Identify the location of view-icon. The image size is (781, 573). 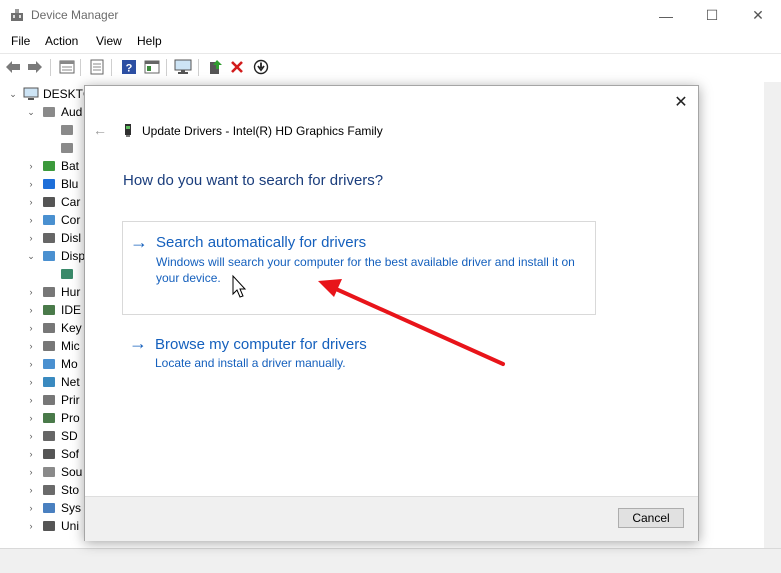
(152, 67).